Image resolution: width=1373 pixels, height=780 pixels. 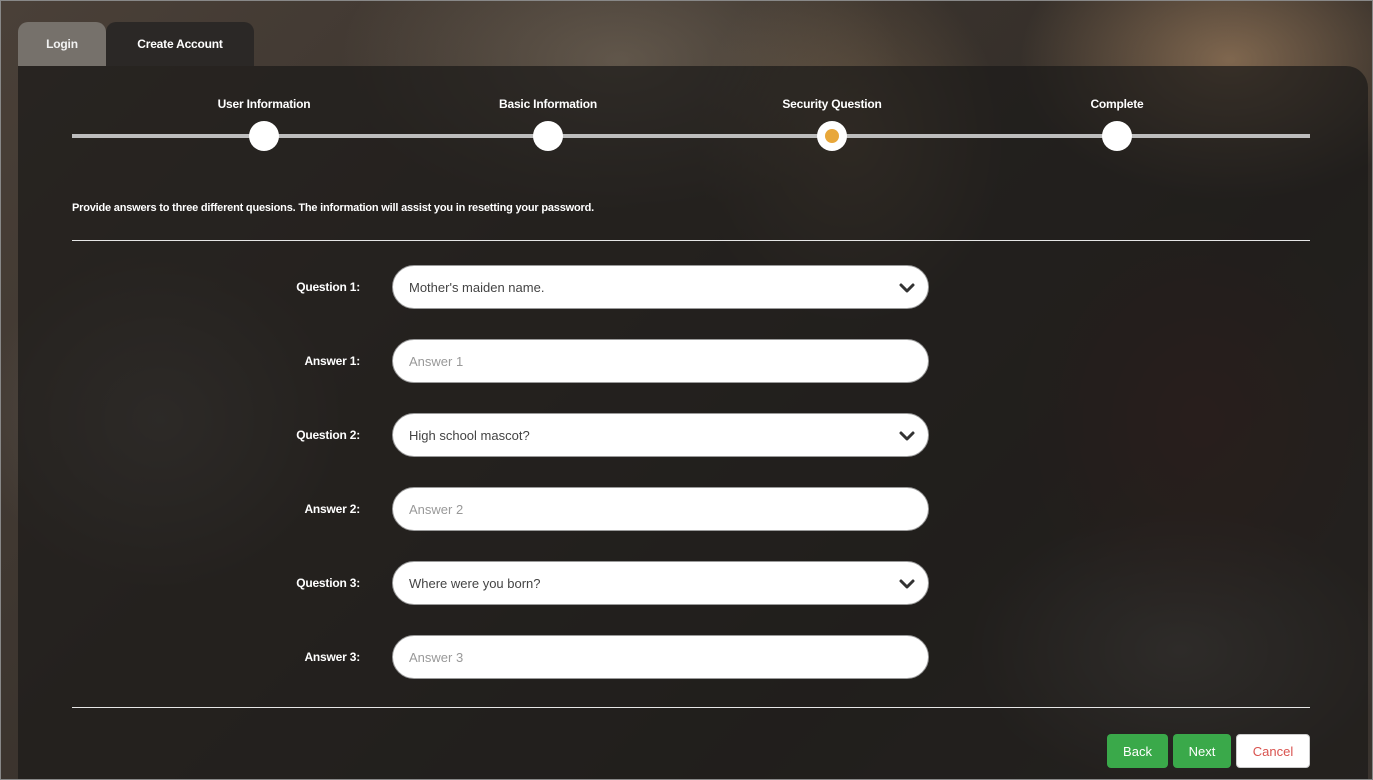 I want to click on question-1-value: Mother's maiden name., so click(x=477, y=287).